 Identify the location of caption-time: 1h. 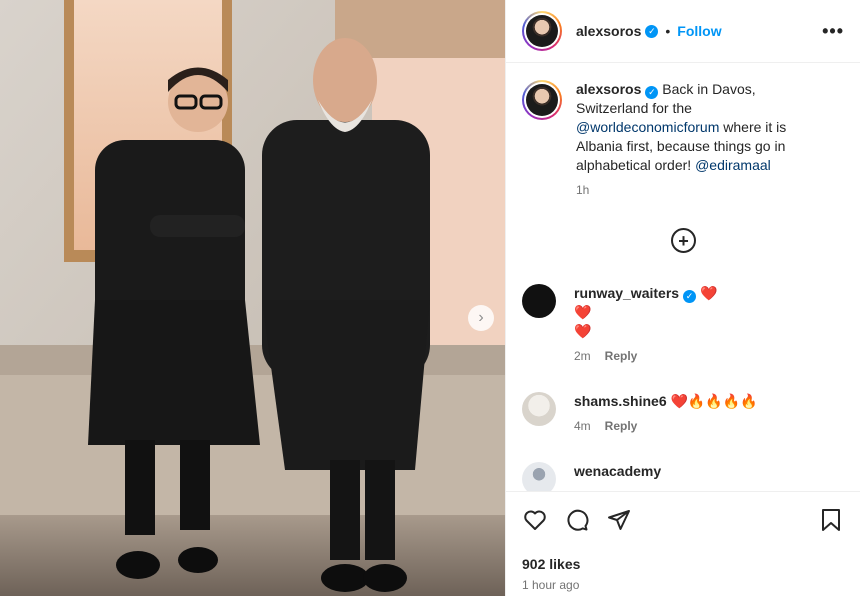
(583, 190).